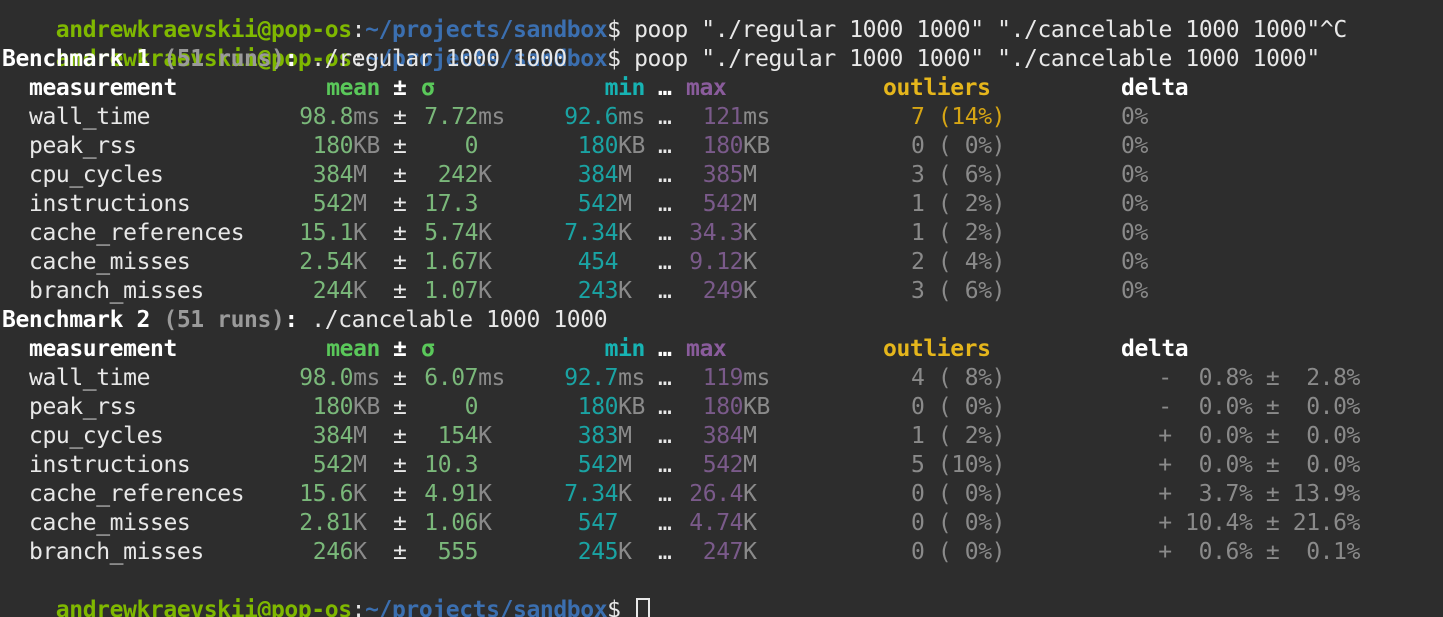  What do you see at coordinates (723, 175) in the screenshot?
I see `max-value: 385` at bounding box center [723, 175].